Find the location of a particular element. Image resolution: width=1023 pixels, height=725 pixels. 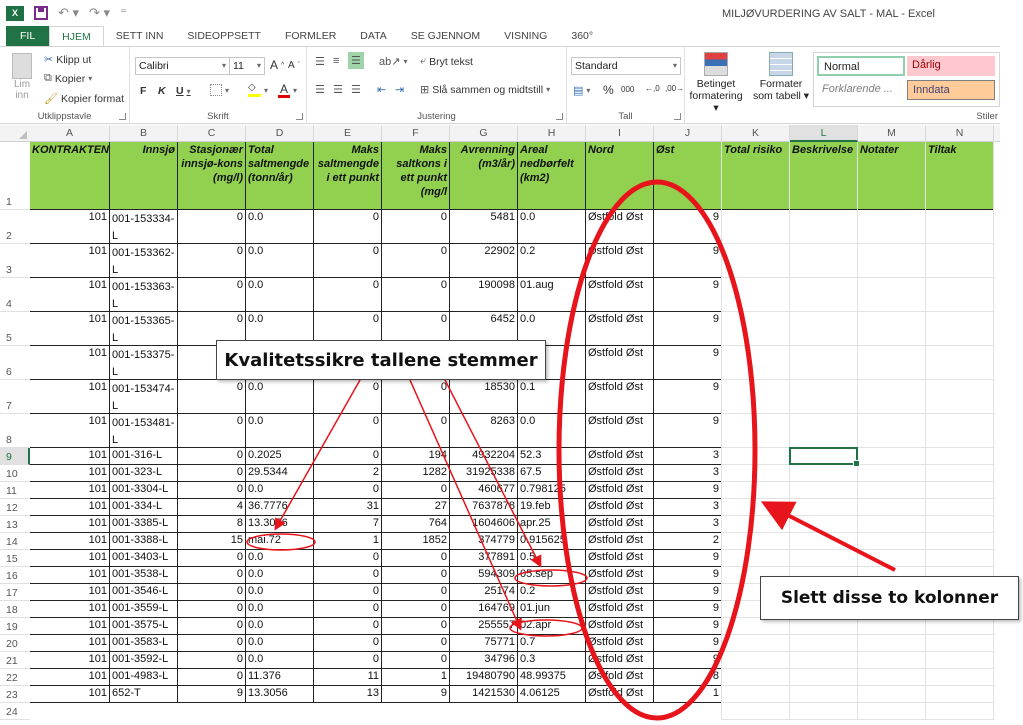

orientation-button: ab↗ ▾ is located at coordinates (393, 61).